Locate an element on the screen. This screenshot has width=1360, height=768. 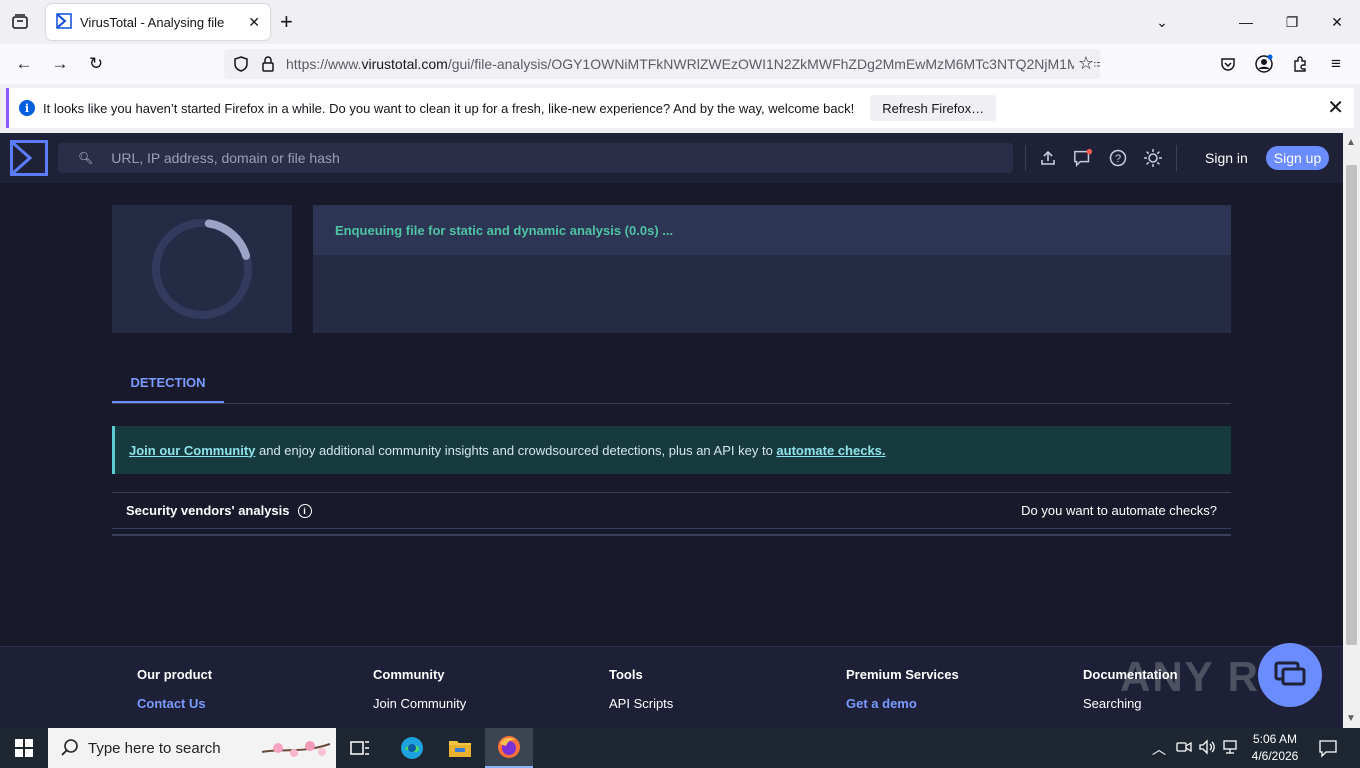
windows-logo-icon is located at coordinates (24, 748).